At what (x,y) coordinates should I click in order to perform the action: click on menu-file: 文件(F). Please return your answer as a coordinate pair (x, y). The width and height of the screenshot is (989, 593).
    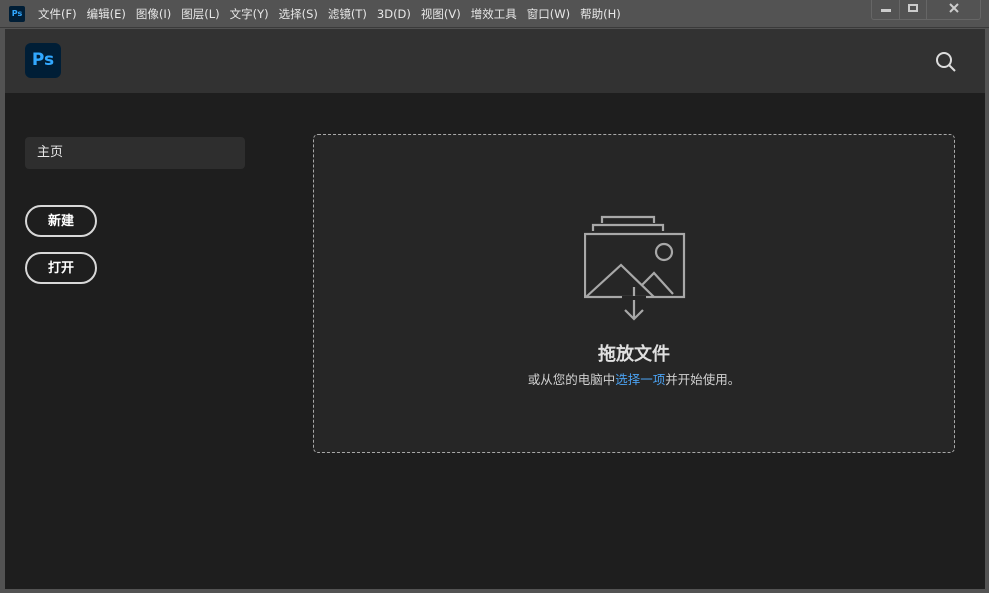
    Looking at the image, I should click on (57, 14).